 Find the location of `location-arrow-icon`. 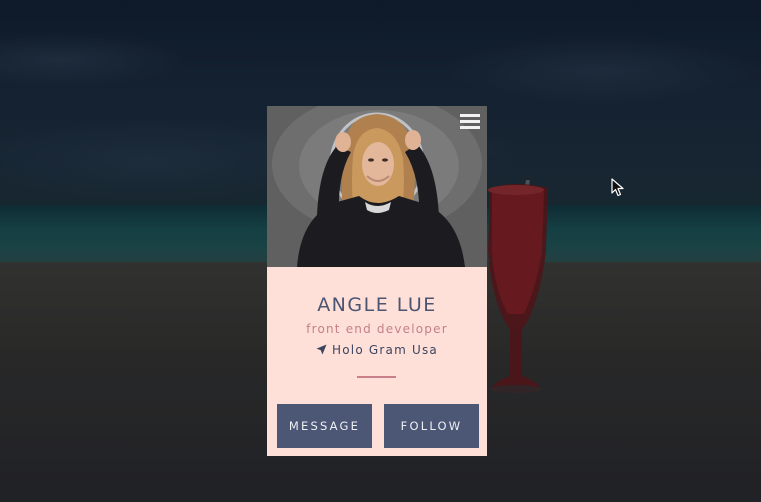

location-arrow-icon is located at coordinates (321, 349).